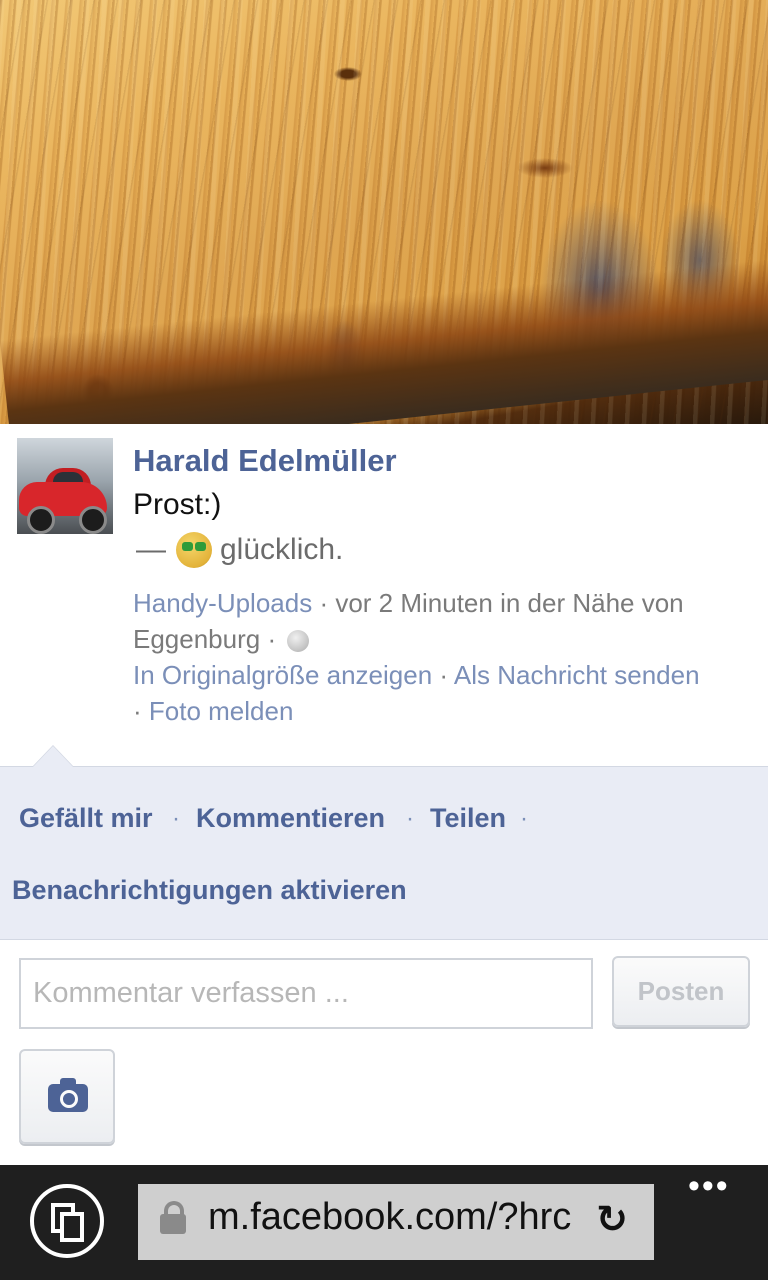  Describe the element at coordinates (65, 486) in the screenshot. I see `author-avatar` at that location.